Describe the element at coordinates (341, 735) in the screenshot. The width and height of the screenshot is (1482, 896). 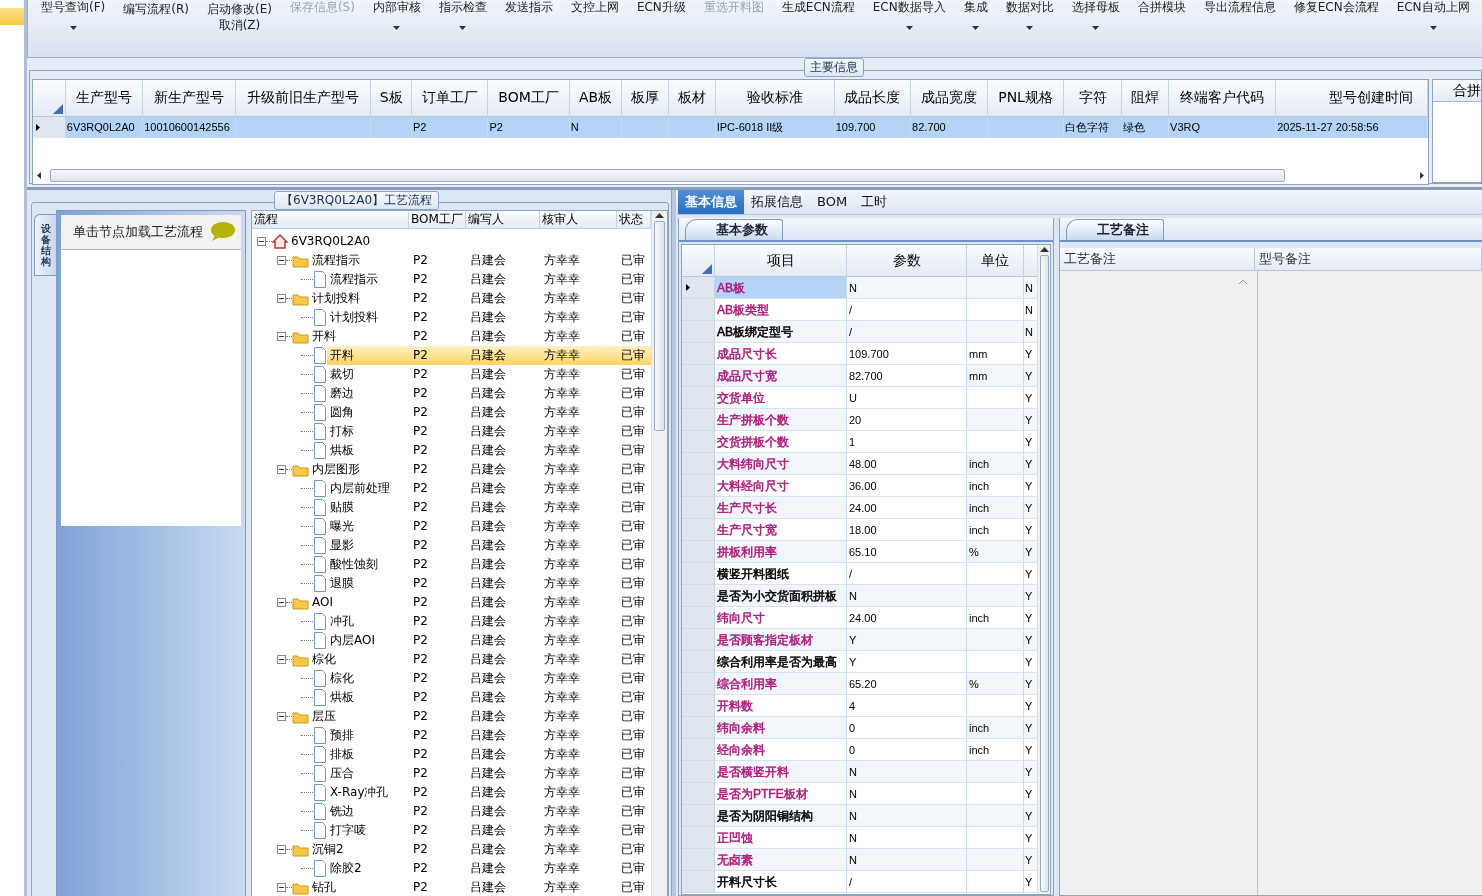
I see `tree-item: 预排` at that location.